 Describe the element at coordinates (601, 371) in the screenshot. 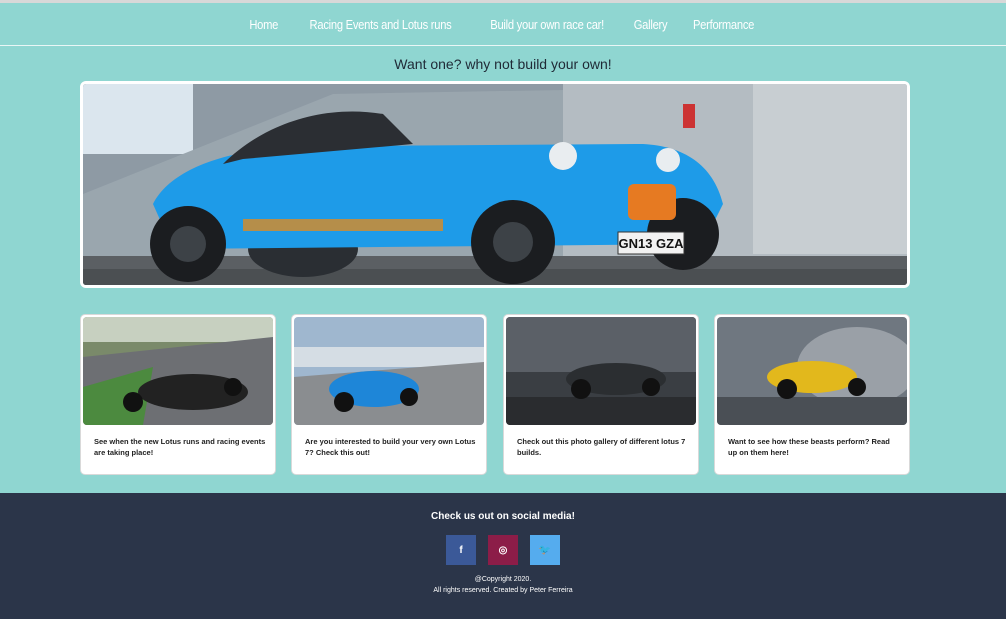

I see `card-gallery-image` at that location.